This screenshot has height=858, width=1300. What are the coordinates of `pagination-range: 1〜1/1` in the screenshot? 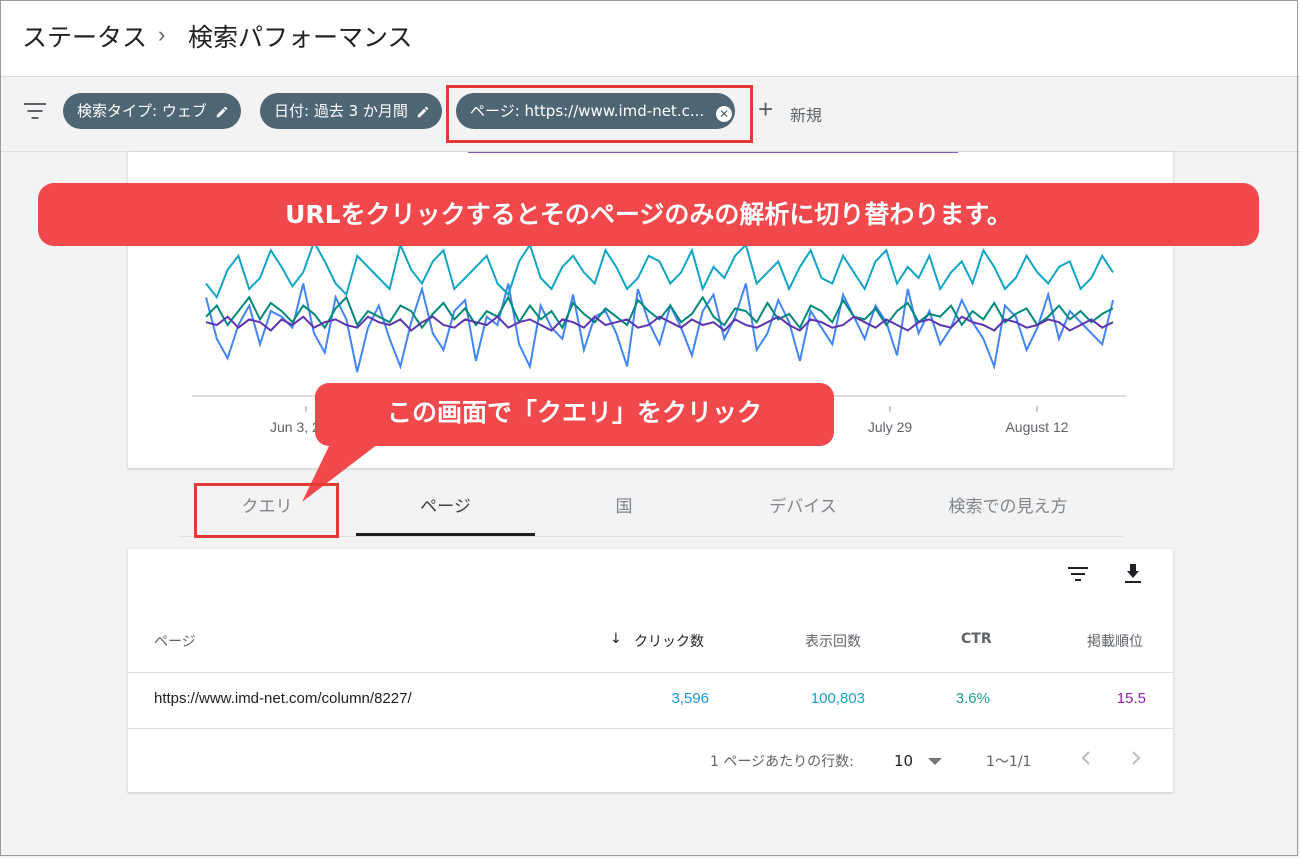 It's located at (1009, 762).